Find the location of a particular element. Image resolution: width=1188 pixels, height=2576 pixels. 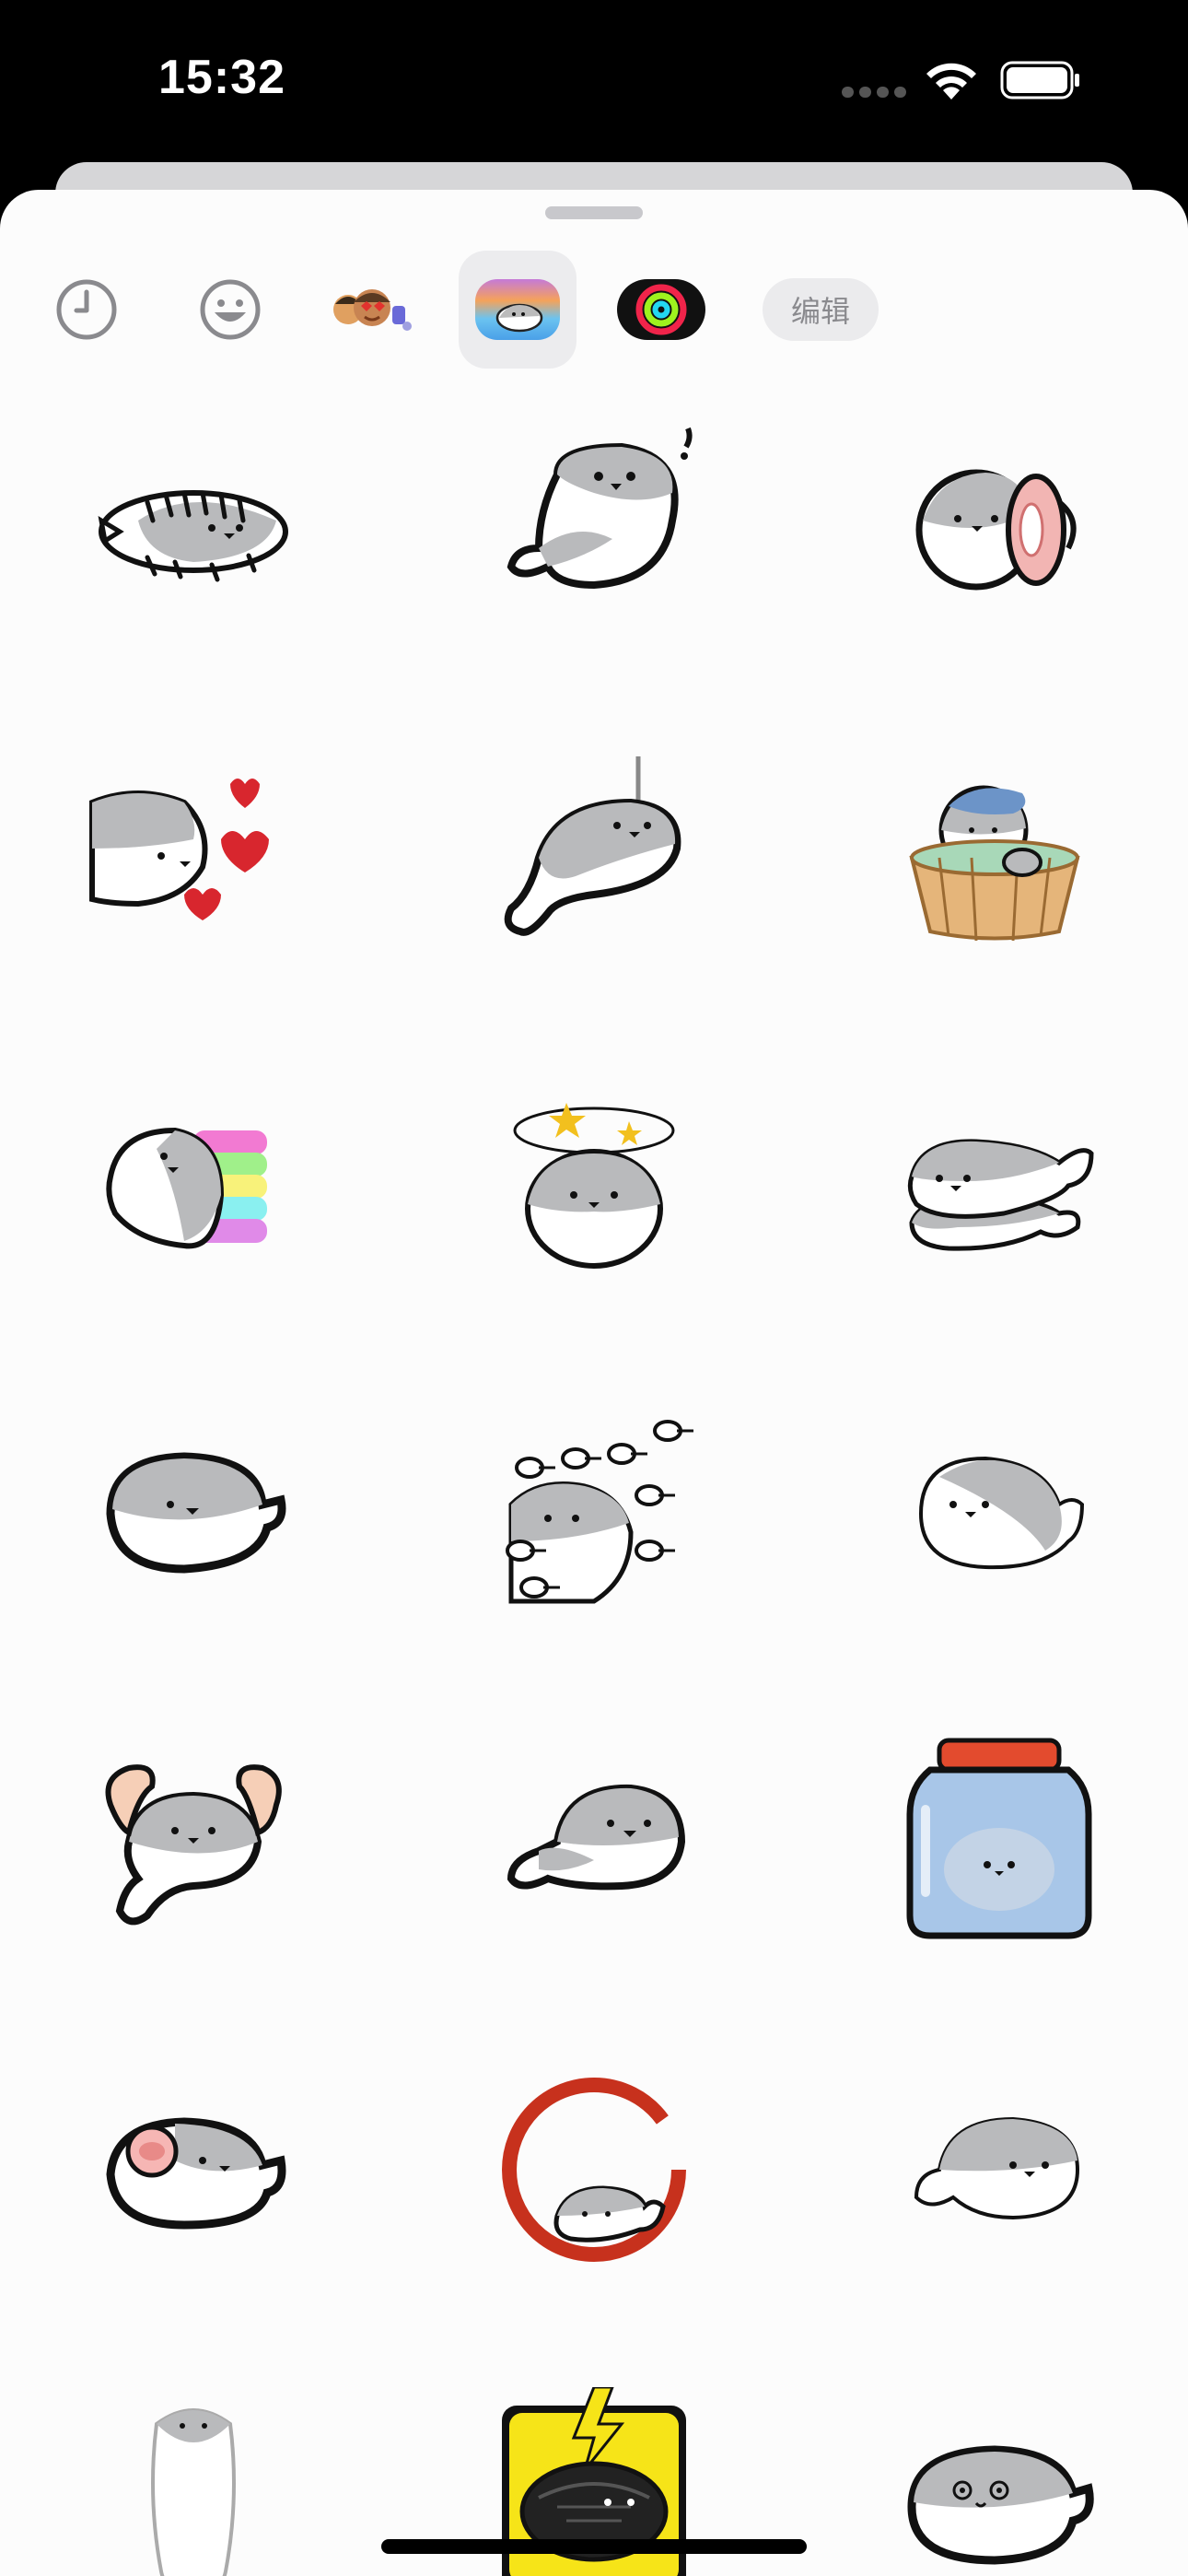

seal-sticker-pack-icon is located at coordinates (517, 309).